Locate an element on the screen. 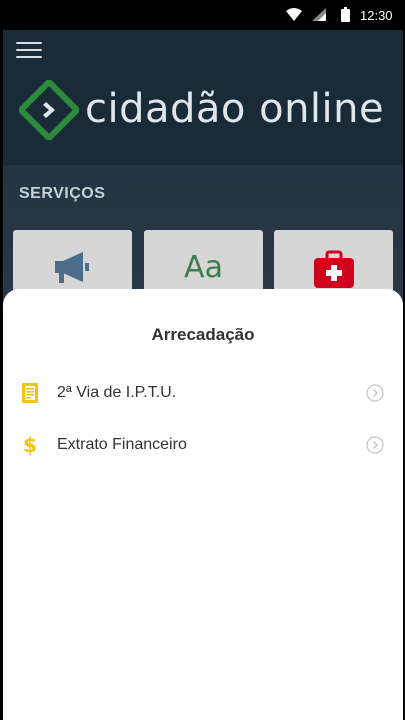 Image resolution: width=405 pixels, height=720 pixels. megaphone-icon is located at coordinates (71, 267).